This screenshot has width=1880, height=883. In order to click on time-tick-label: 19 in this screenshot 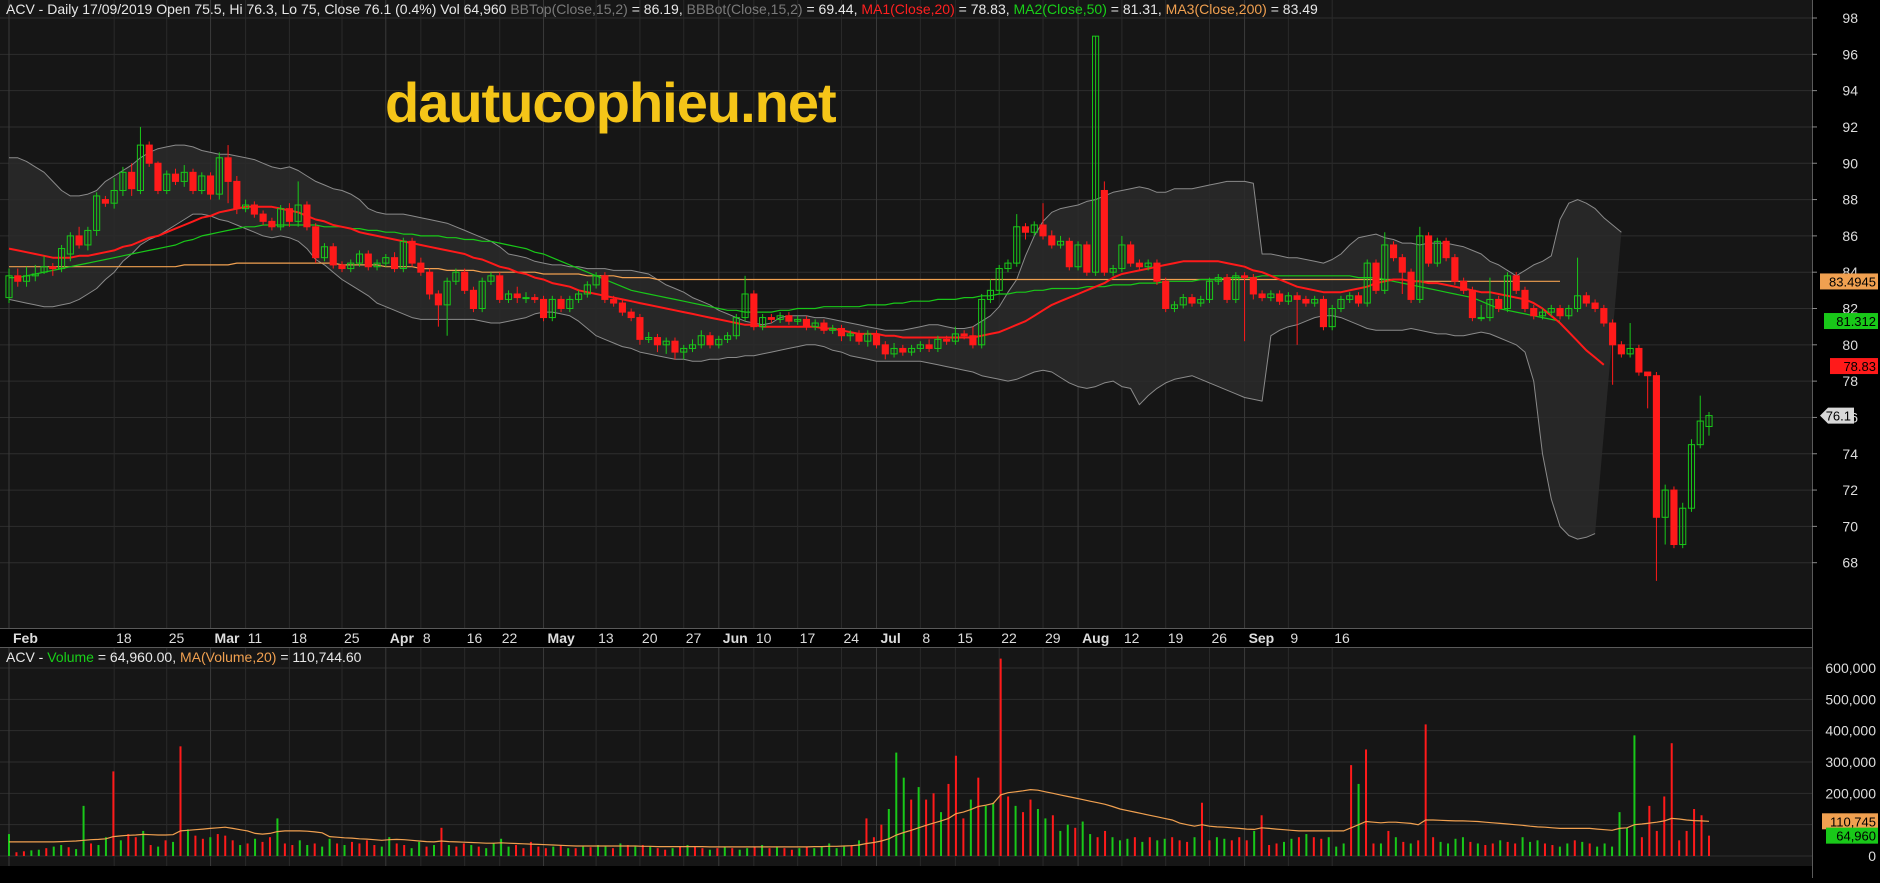, I will do `click(1176, 638)`.